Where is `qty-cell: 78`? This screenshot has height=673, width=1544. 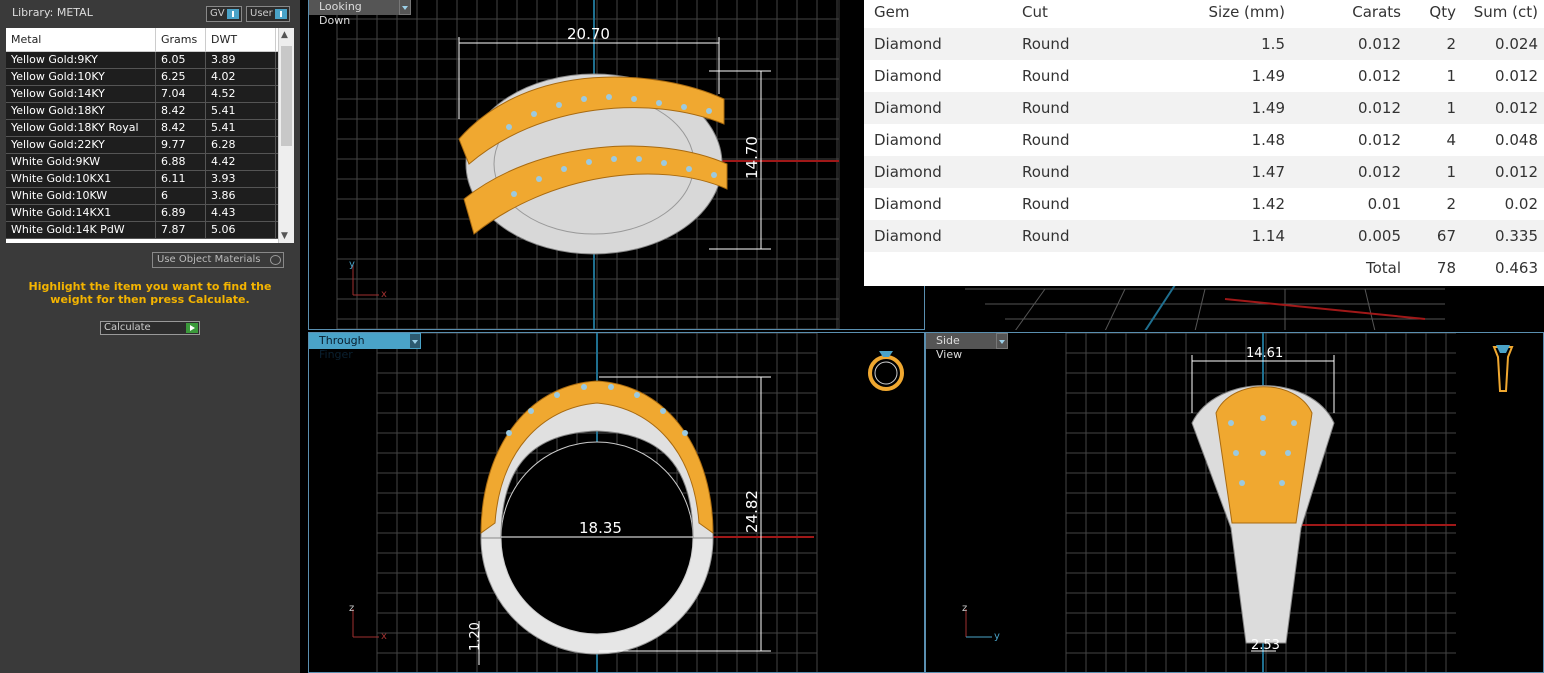
qty-cell: 78 is located at coordinates (1446, 268).